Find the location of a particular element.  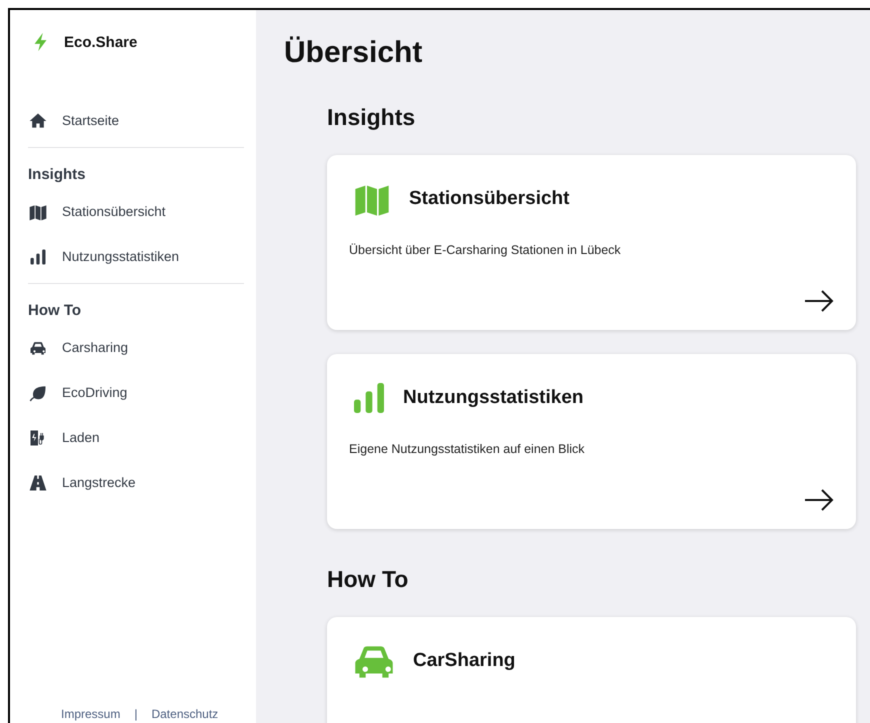

bar-chart-icon is located at coordinates (38, 256).